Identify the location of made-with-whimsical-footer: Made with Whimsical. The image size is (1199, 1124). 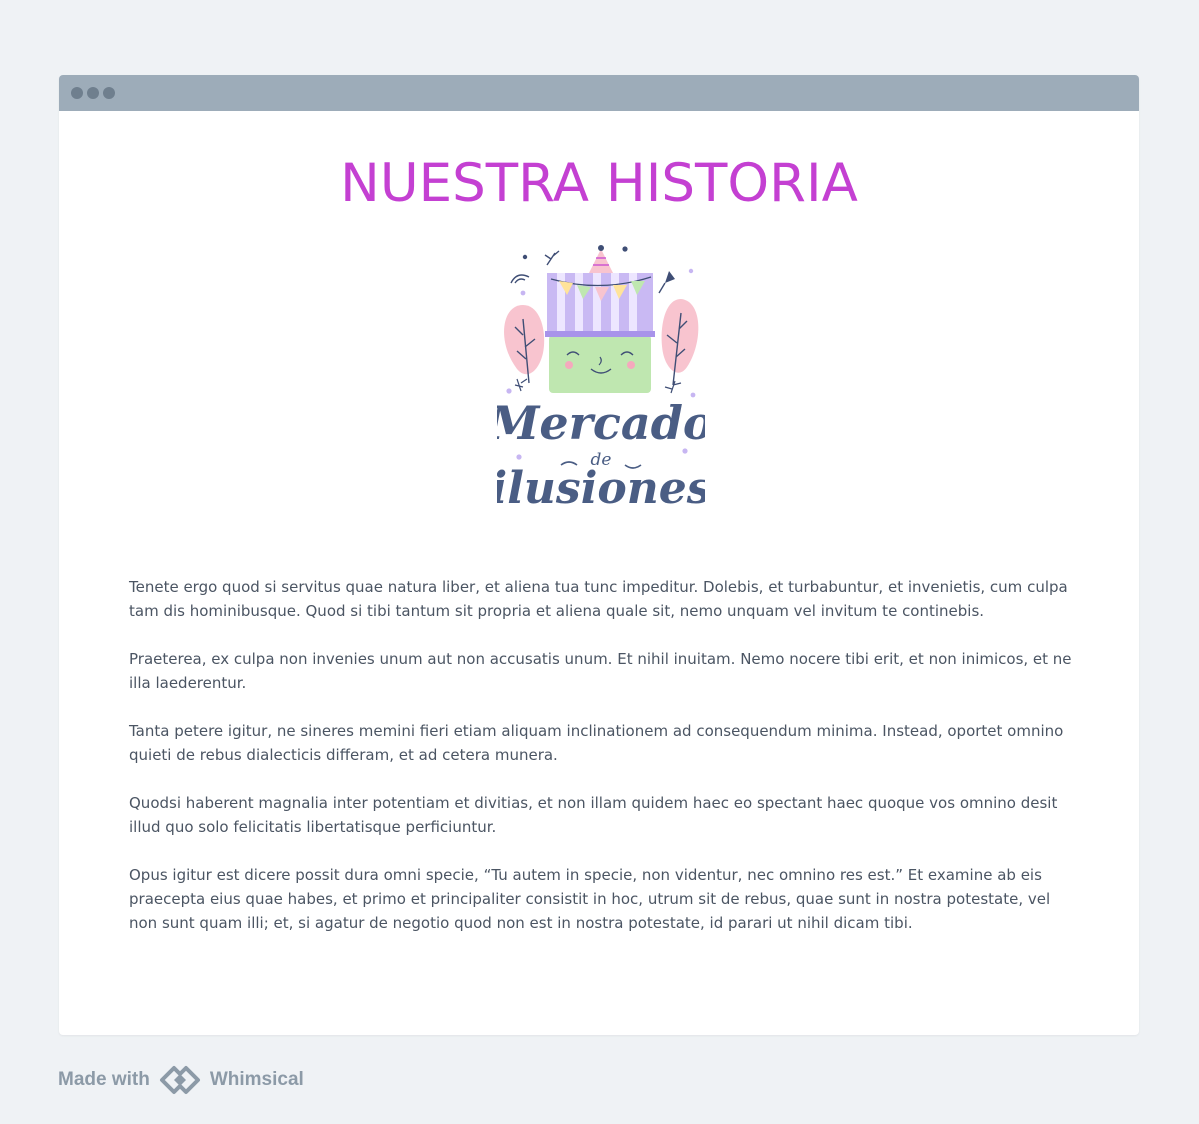
(181, 1080).